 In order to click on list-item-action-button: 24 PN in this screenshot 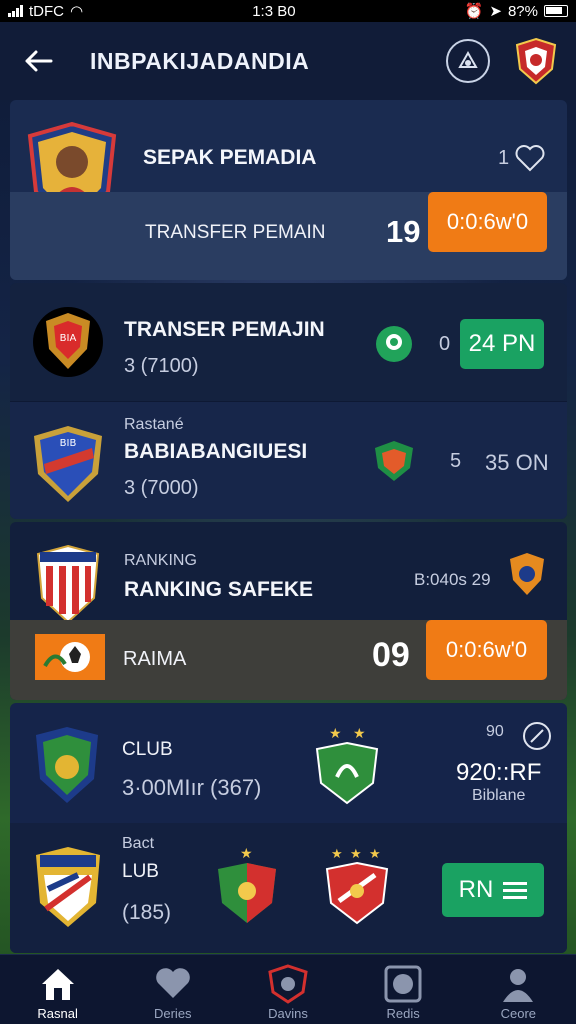, I will do `click(502, 344)`.